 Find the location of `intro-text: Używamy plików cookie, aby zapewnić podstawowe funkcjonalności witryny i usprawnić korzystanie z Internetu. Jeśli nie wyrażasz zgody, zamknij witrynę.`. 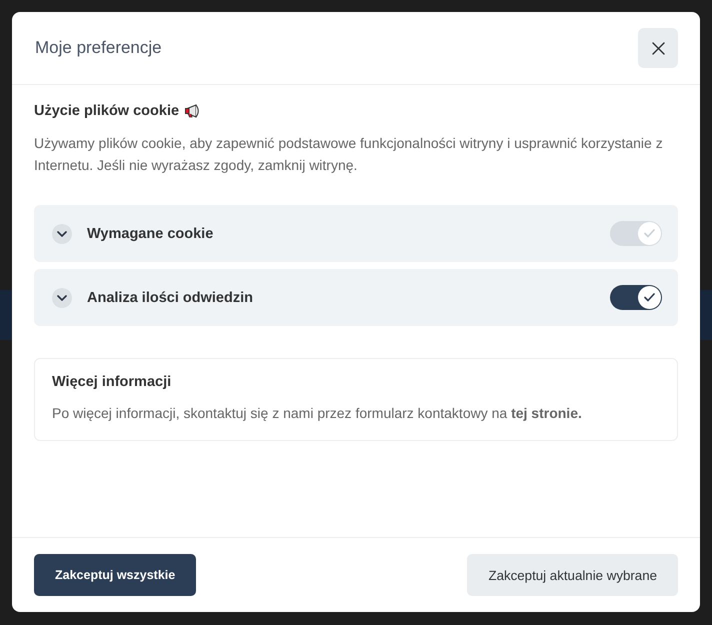

intro-text: Używamy plików cookie, aby zapewnić podstawowe funkcjonalności witryny i usprawnić korzystanie z Internetu. Jeśli nie wyrażasz zgody, zamknij witrynę. is located at coordinates (349, 154).